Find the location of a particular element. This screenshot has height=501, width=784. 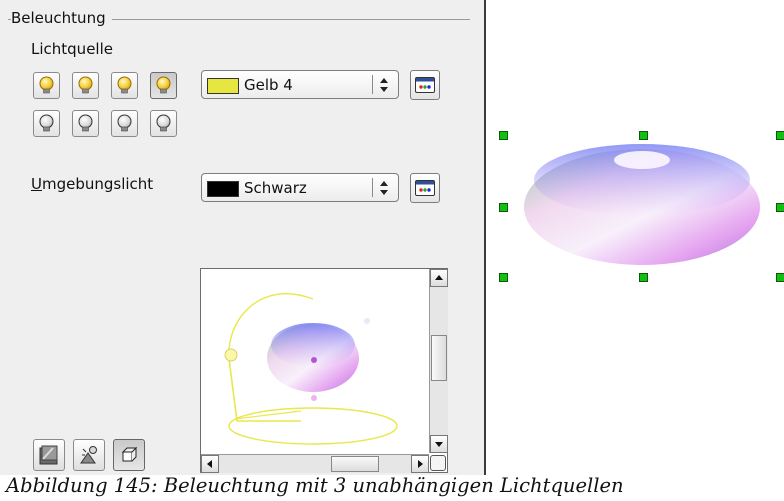

light-source-4-button is located at coordinates (163, 85).